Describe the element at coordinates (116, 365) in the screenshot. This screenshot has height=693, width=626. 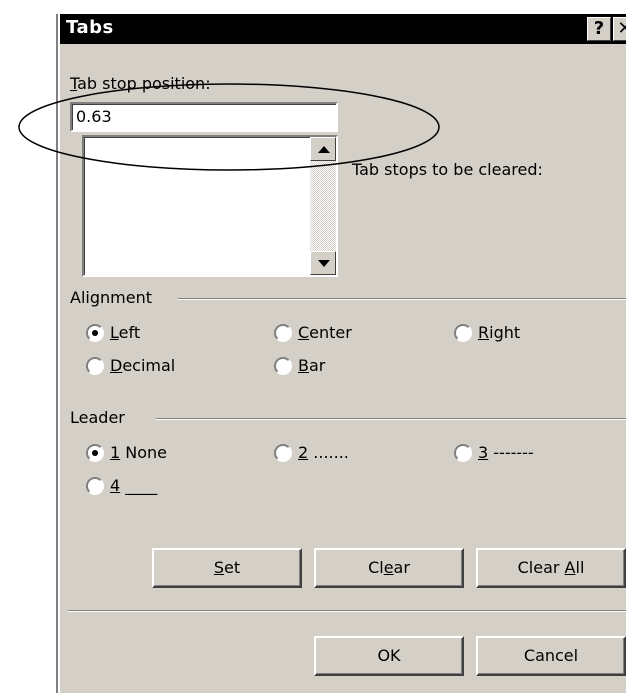
I see `mnemonic: D` at that location.